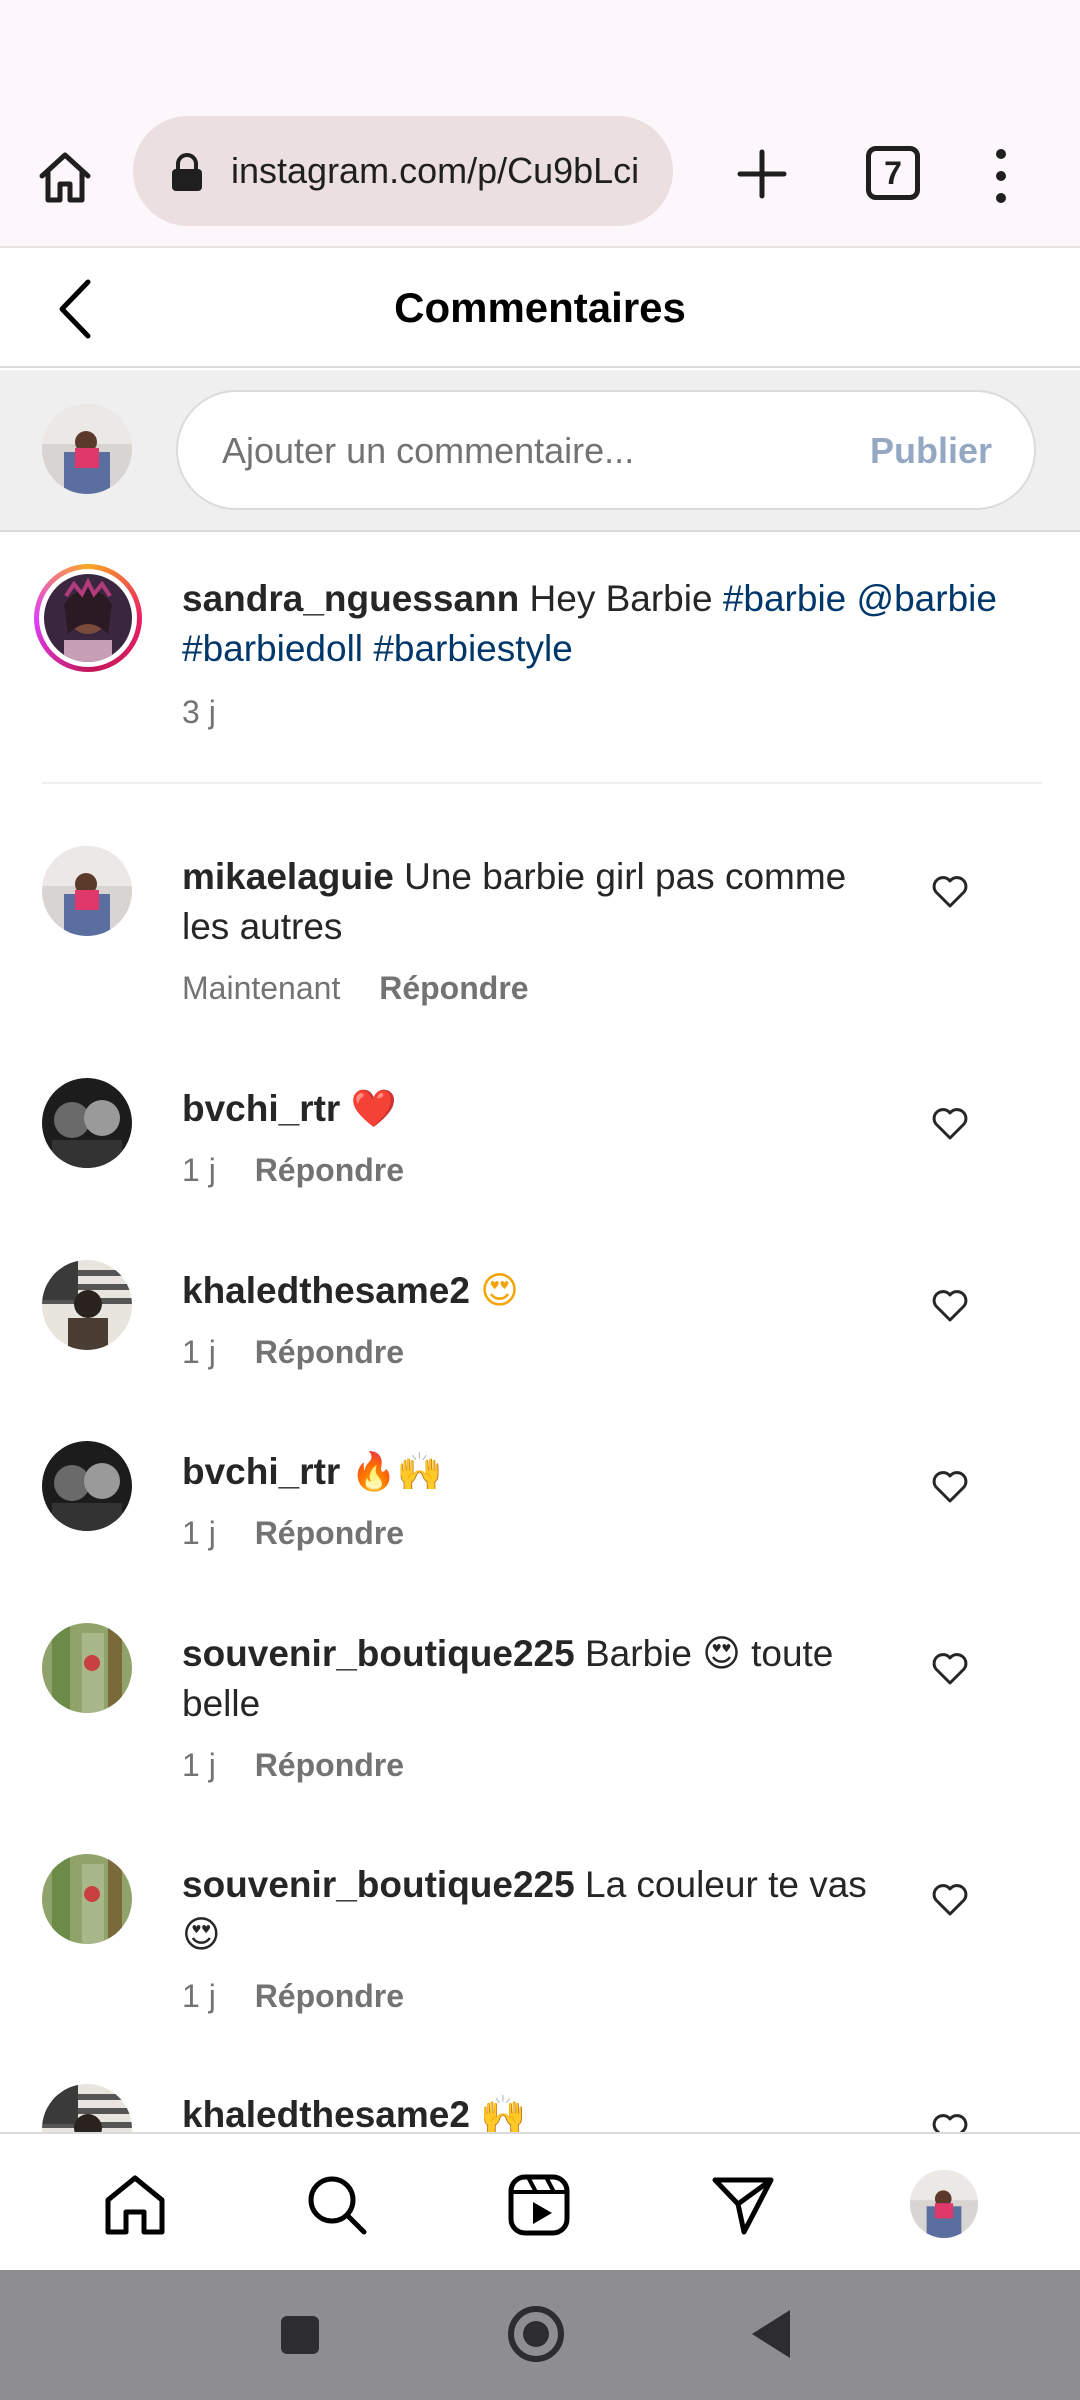  Describe the element at coordinates (542, 783) in the screenshot. I see `caption-divider` at that location.